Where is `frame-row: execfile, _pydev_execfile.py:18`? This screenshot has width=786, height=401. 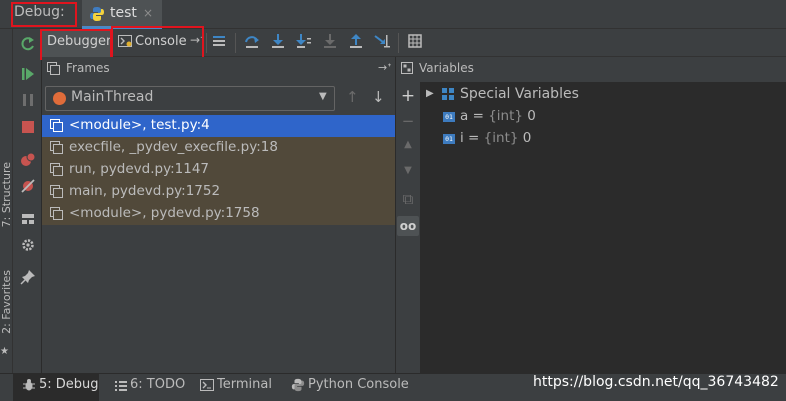 frame-row: execfile, _pydev_execfile.py:18 is located at coordinates (218, 148).